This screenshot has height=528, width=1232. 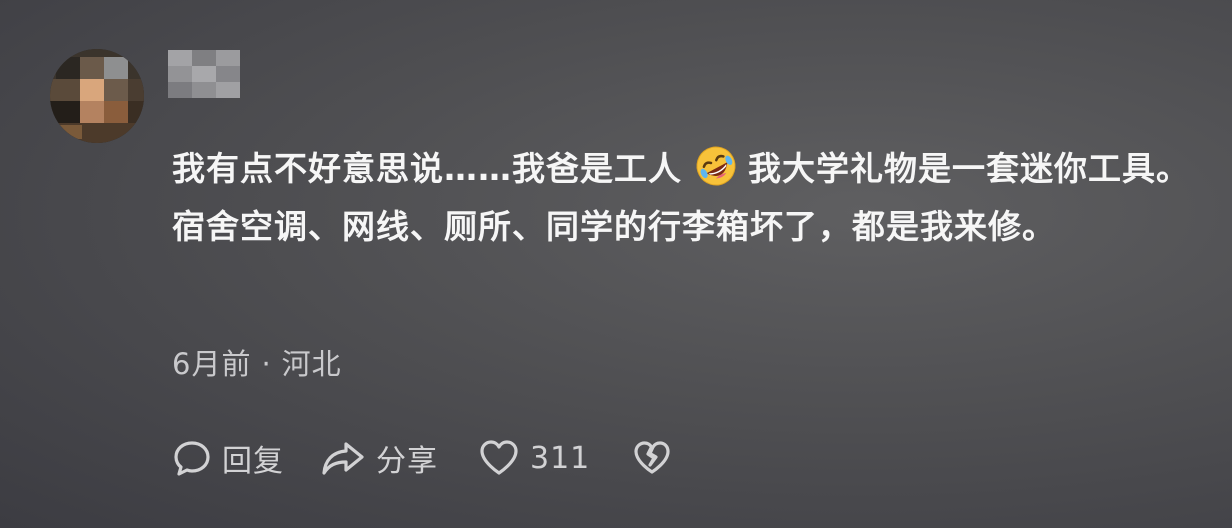 What do you see at coordinates (427, 168) in the screenshot?
I see `comment-text-part1: 我有点不好意思说……我爸是工人` at bounding box center [427, 168].